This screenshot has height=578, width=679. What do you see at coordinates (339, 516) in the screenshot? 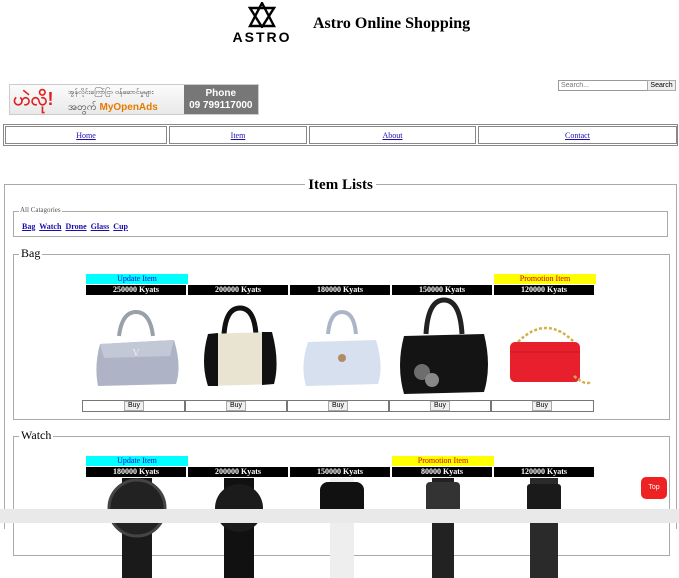
I see `horizontal-scrollbar` at bounding box center [339, 516].